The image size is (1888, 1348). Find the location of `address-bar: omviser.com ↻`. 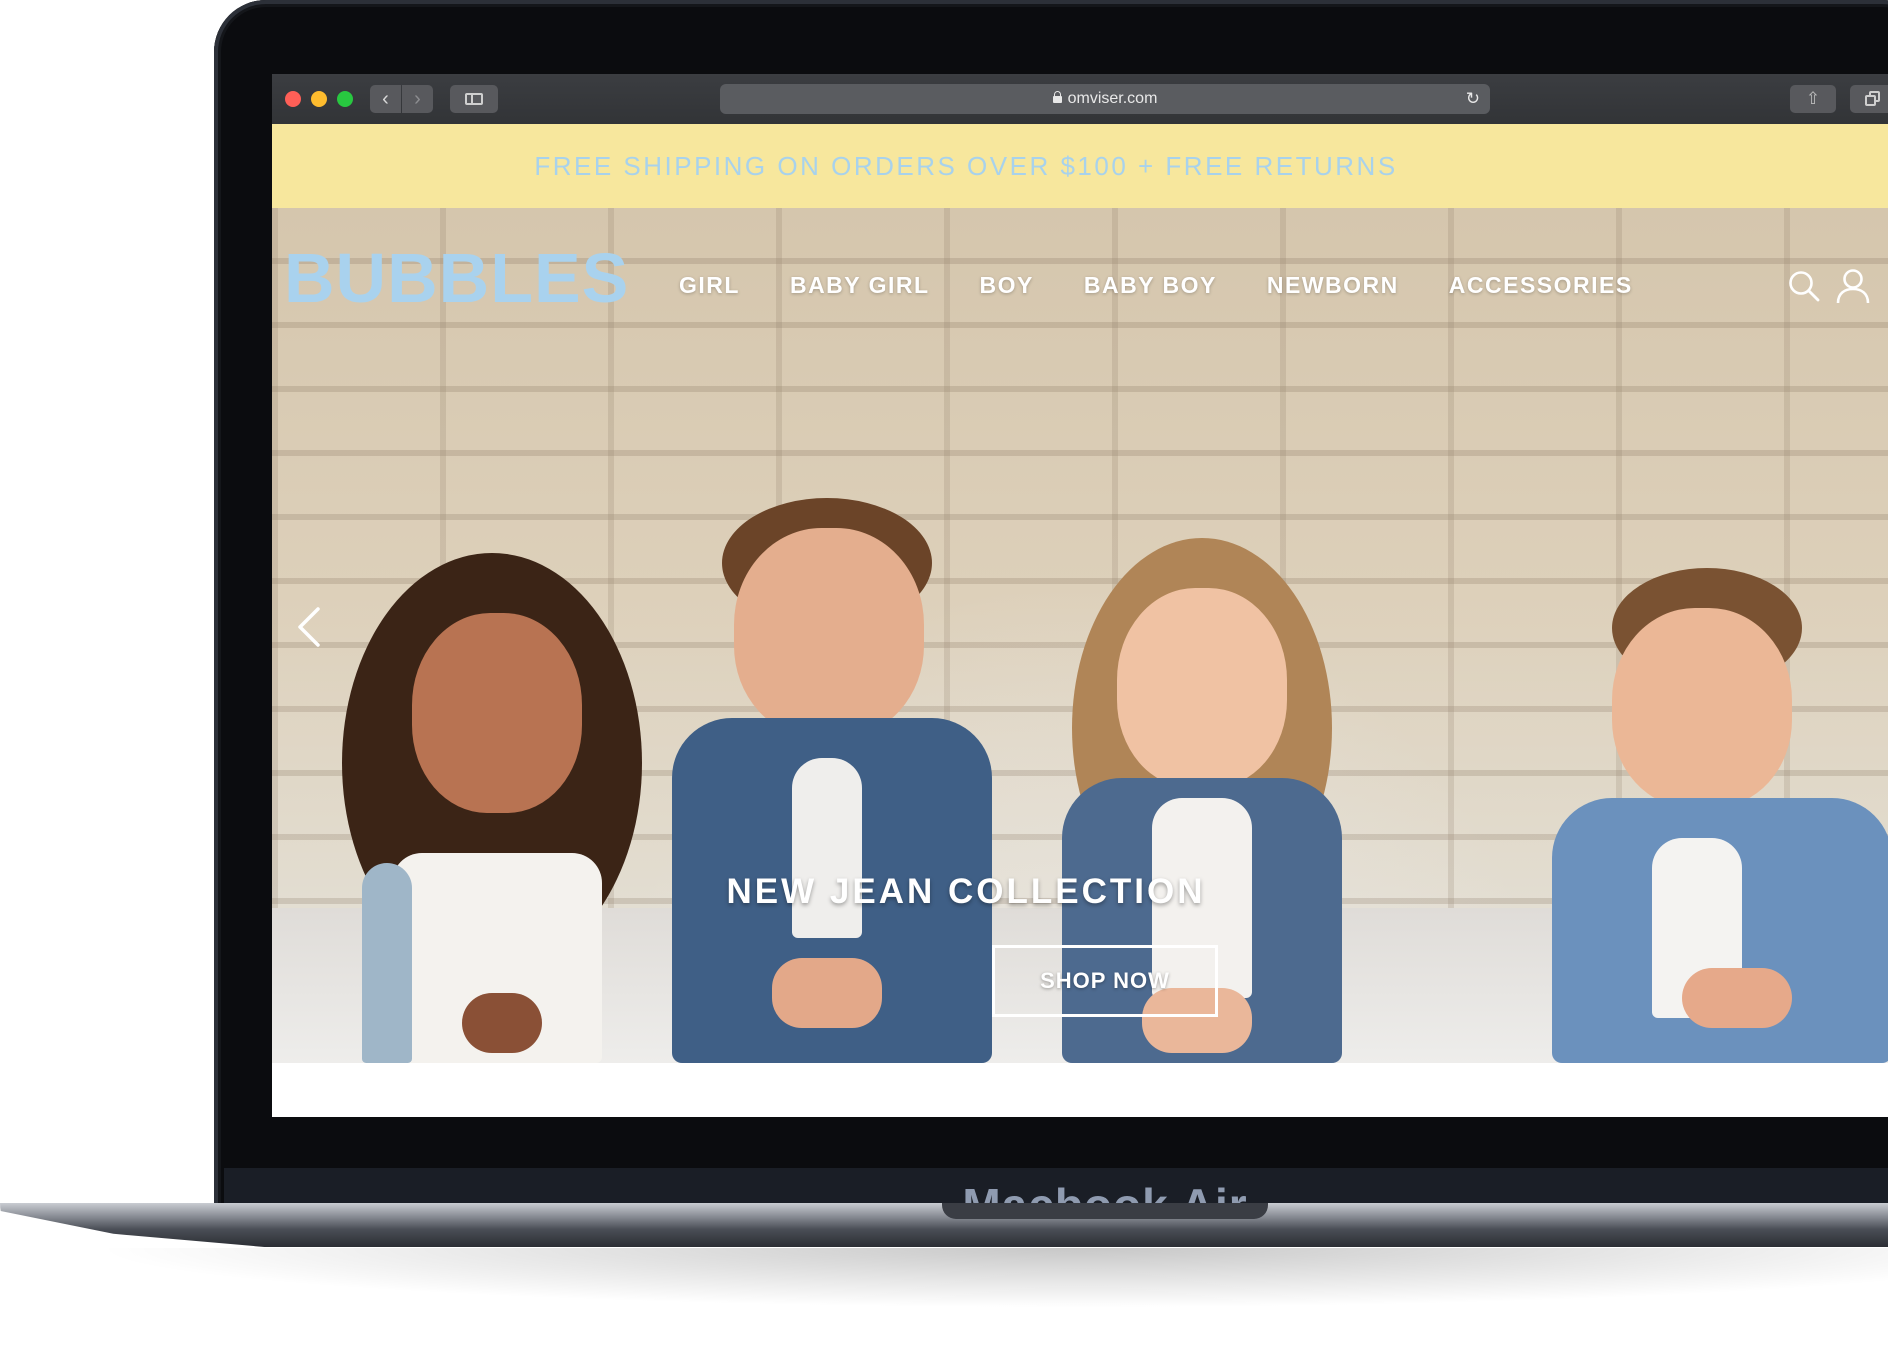

address-bar: omviser.com ↻ is located at coordinates (1105, 99).